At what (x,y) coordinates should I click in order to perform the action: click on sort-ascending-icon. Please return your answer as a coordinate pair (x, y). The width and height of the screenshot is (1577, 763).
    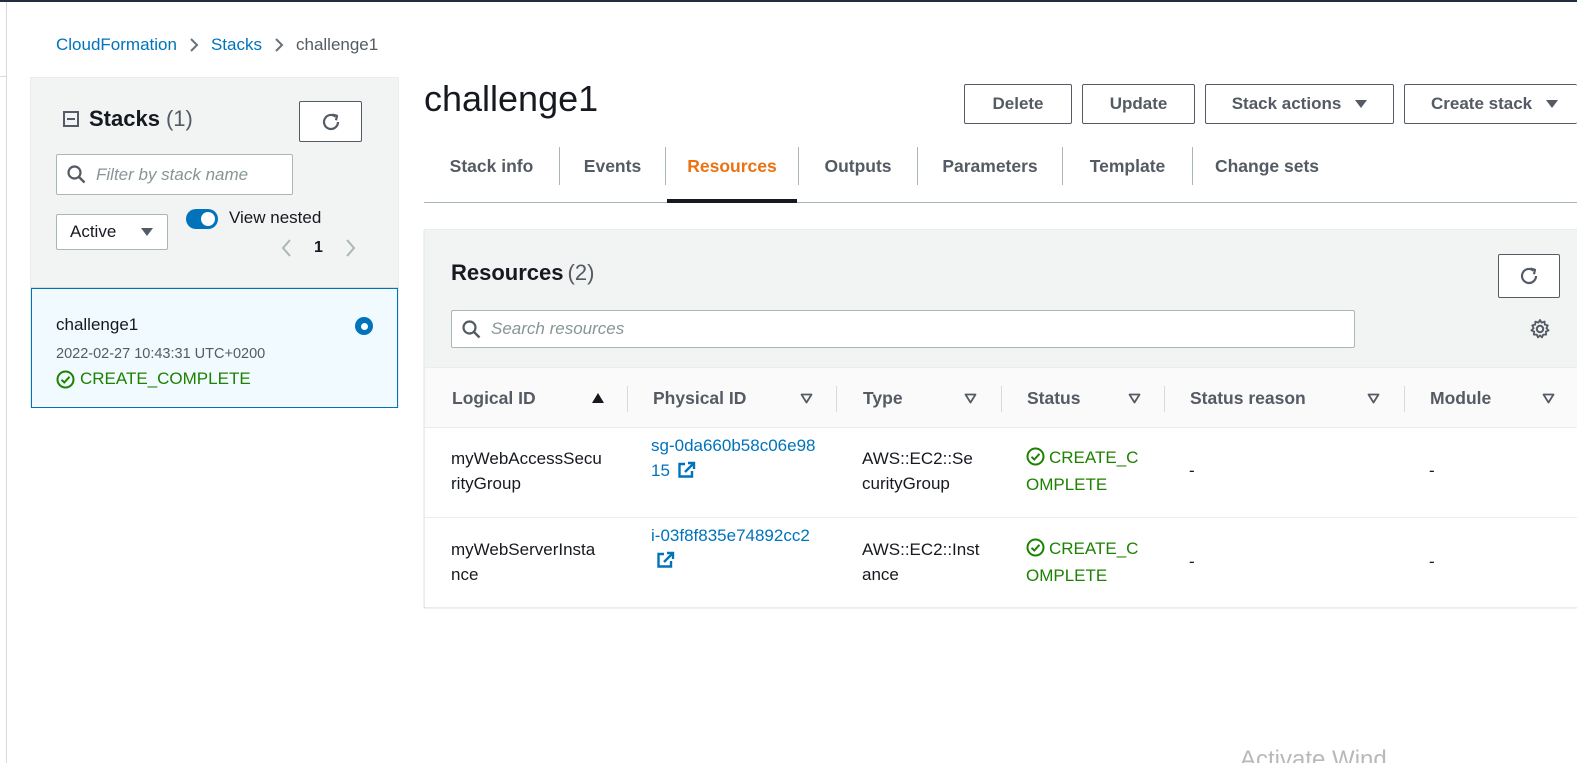
    Looking at the image, I should click on (598, 398).